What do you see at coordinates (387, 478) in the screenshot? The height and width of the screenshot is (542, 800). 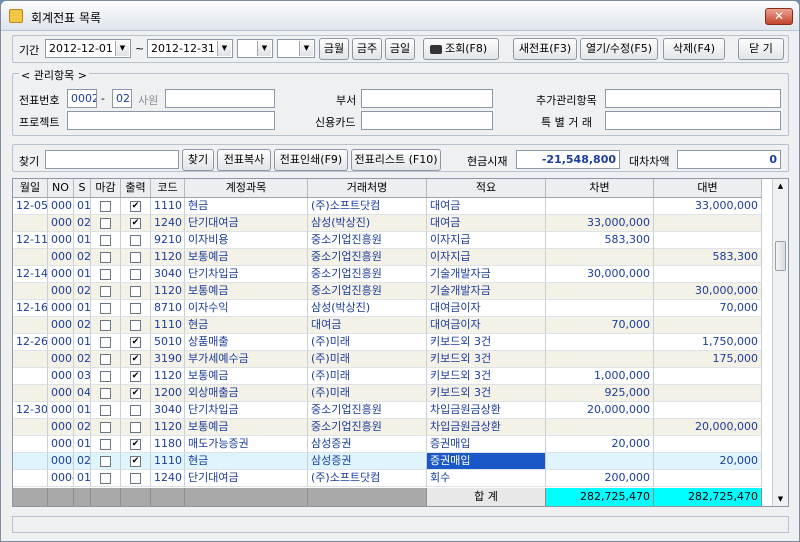 I see `table-row: 000401 1240단기대여금(주)소프트닷컴회수200,000` at bounding box center [387, 478].